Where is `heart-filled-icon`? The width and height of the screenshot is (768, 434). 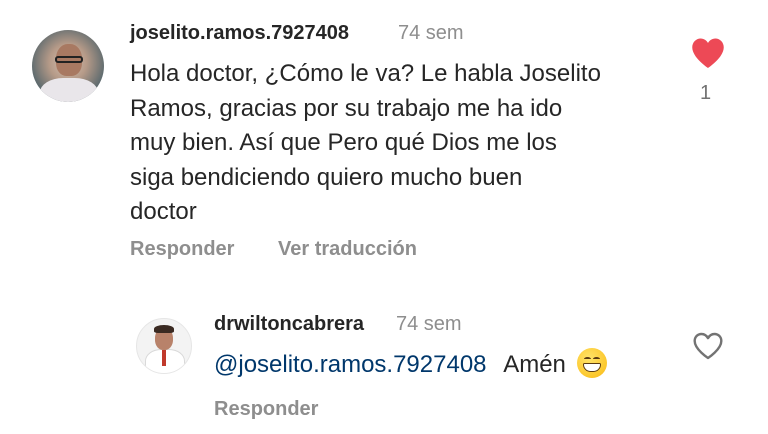
heart-filled-icon is located at coordinates (708, 53).